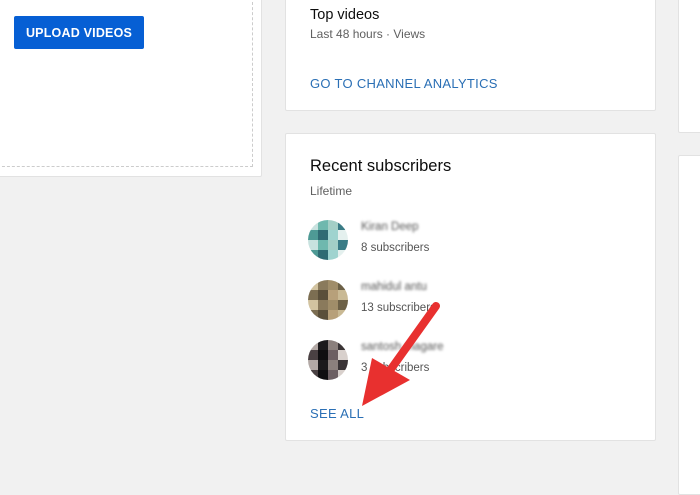 This screenshot has width=700, height=495. What do you see at coordinates (394, 287) in the screenshot?
I see `subscriber-name: mahidul antu` at bounding box center [394, 287].